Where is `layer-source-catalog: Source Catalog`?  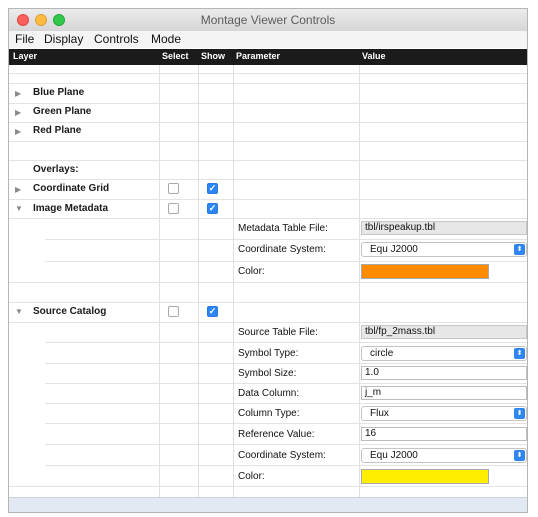 layer-source-catalog: Source Catalog is located at coordinates (69, 311).